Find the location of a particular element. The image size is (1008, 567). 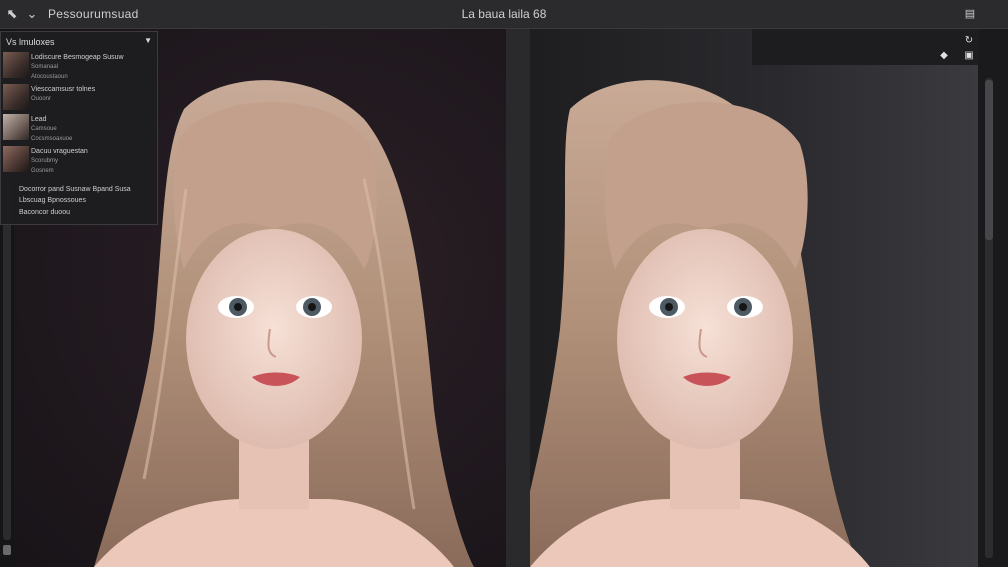

copy-icon: ▣ is located at coordinates (969, 56).